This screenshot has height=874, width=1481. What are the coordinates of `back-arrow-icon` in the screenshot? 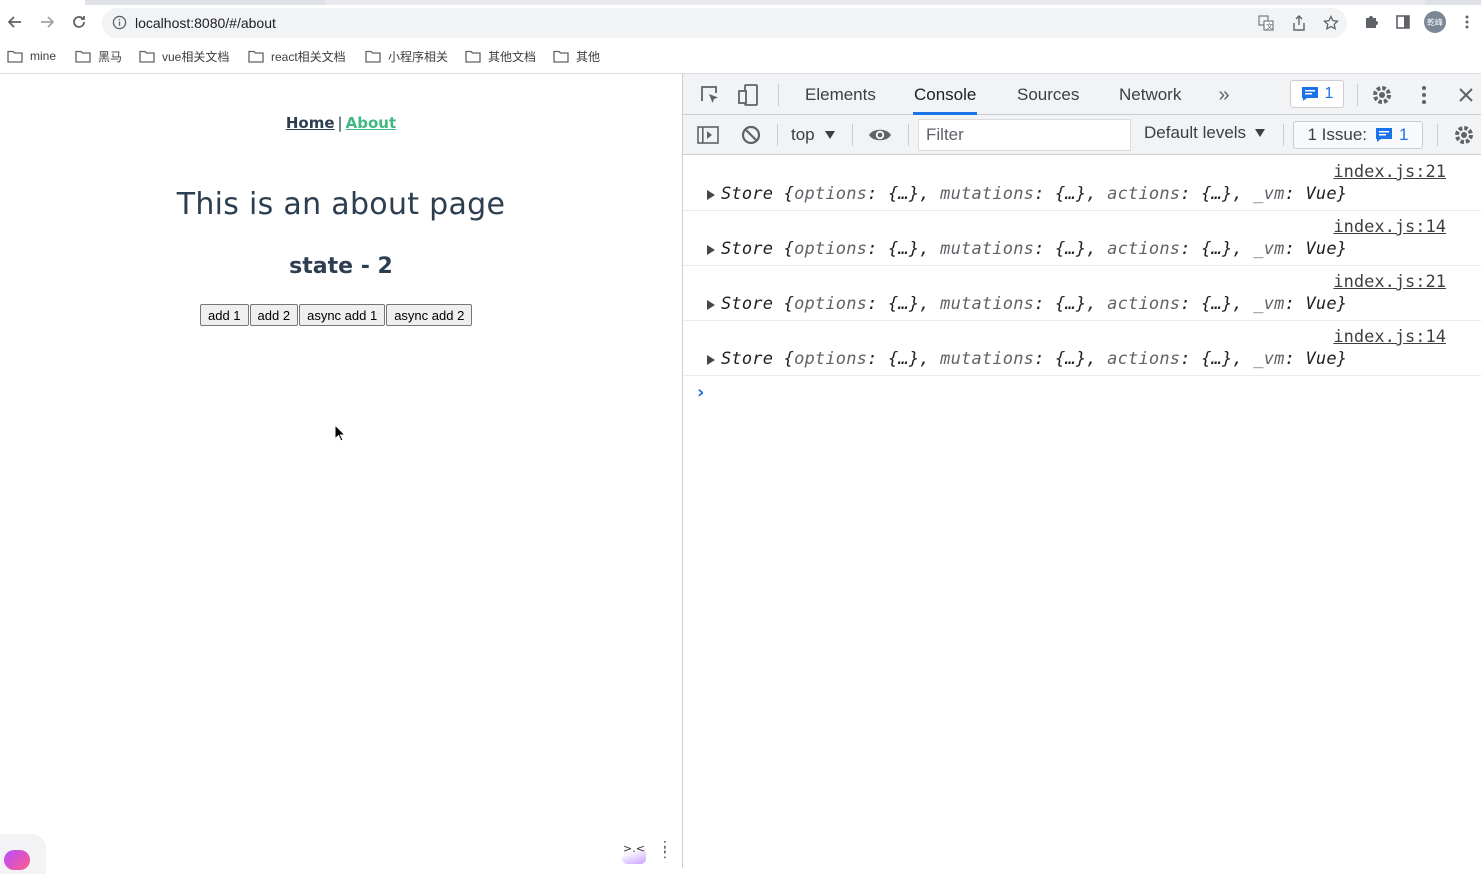 It's located at (15, 22).